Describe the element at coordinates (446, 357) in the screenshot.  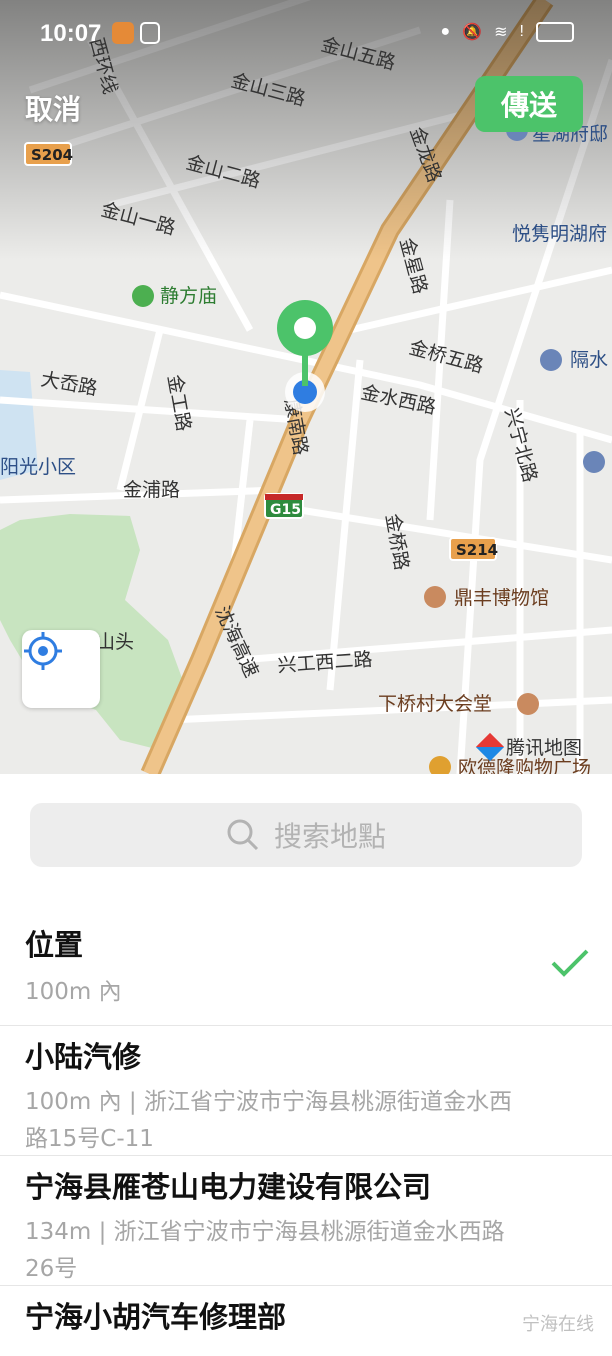
I see `map-label: 金桥五路` at that location.